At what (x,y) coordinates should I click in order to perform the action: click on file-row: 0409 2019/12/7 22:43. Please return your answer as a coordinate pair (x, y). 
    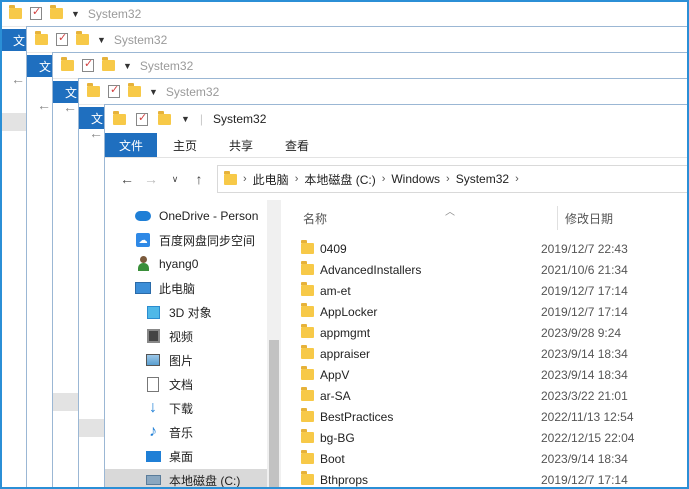
    Looking at the image, I should click on (464, 248).